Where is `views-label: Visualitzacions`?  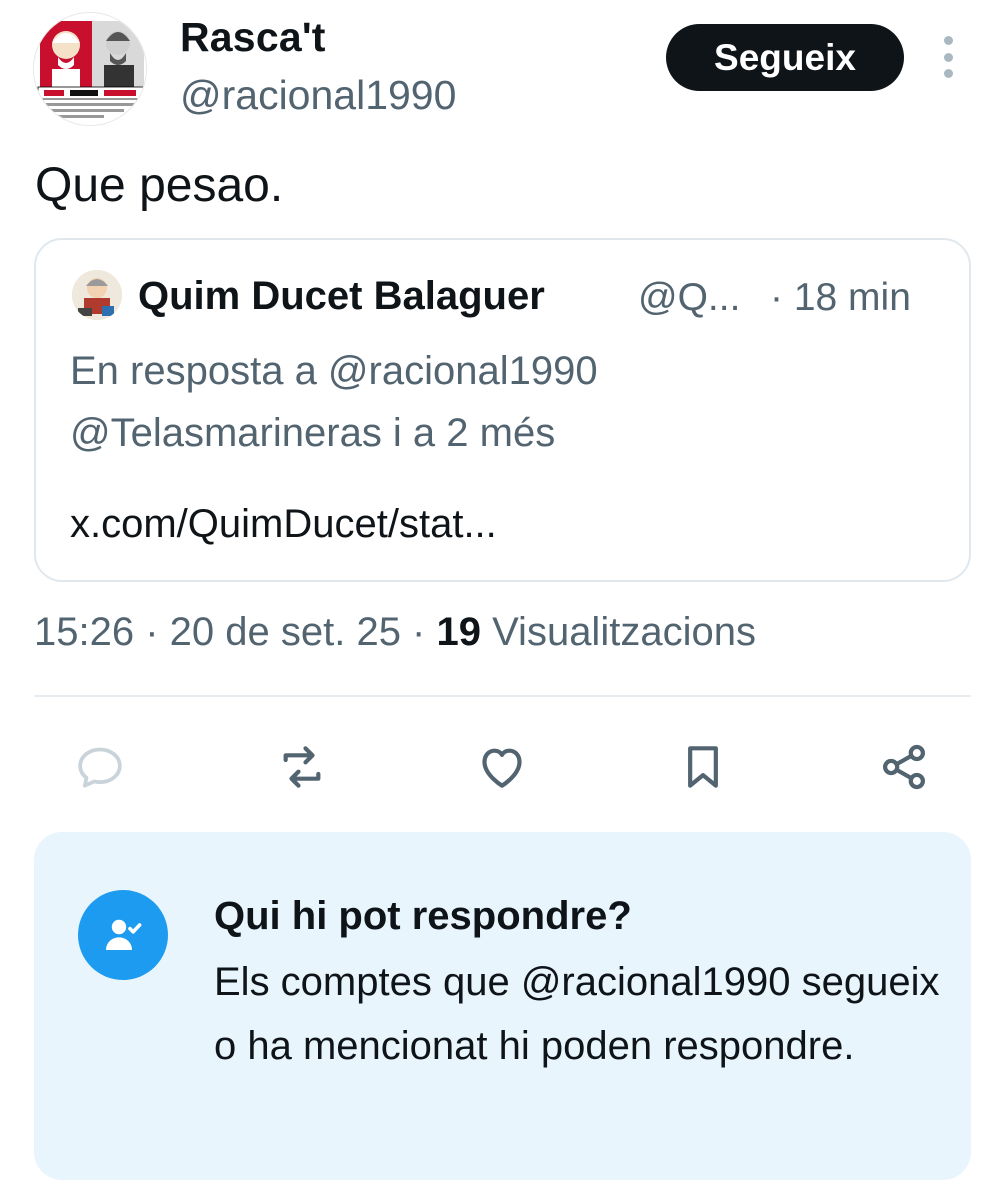 views-label: Visualitzacions is located at coordinates (618, 632).